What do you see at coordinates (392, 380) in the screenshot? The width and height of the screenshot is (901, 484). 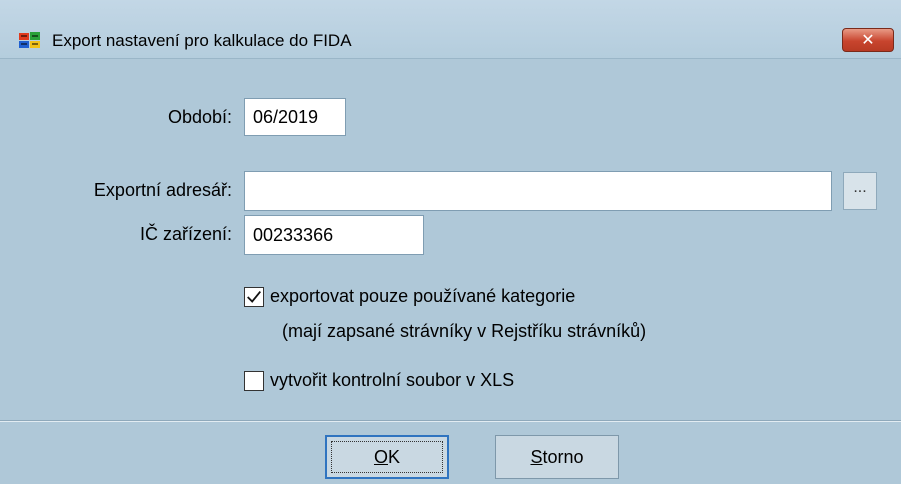 I see `xls-label: vytvořit kontrolní soubor v XLS` at bounding box center [392, 380].